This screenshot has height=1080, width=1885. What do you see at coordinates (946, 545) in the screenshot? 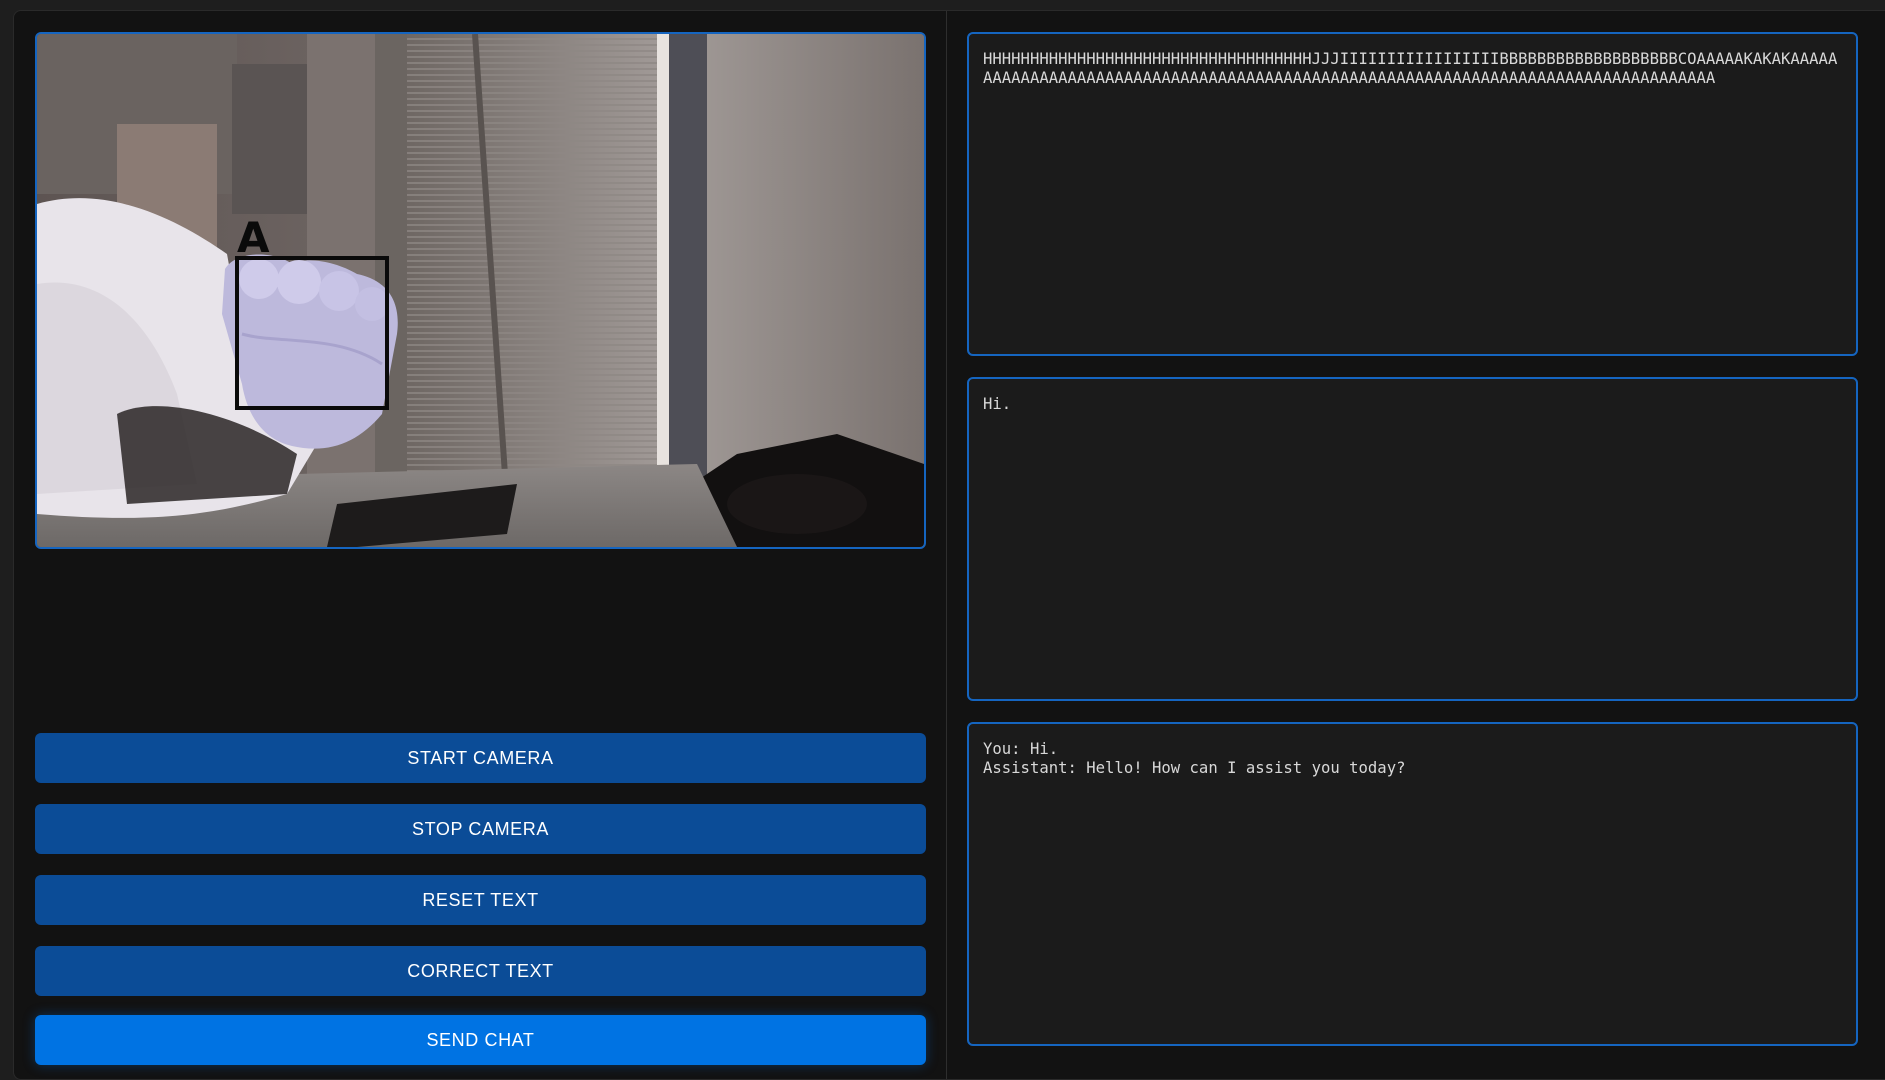
I see `panel-divider` at bounding box center [946, 545].